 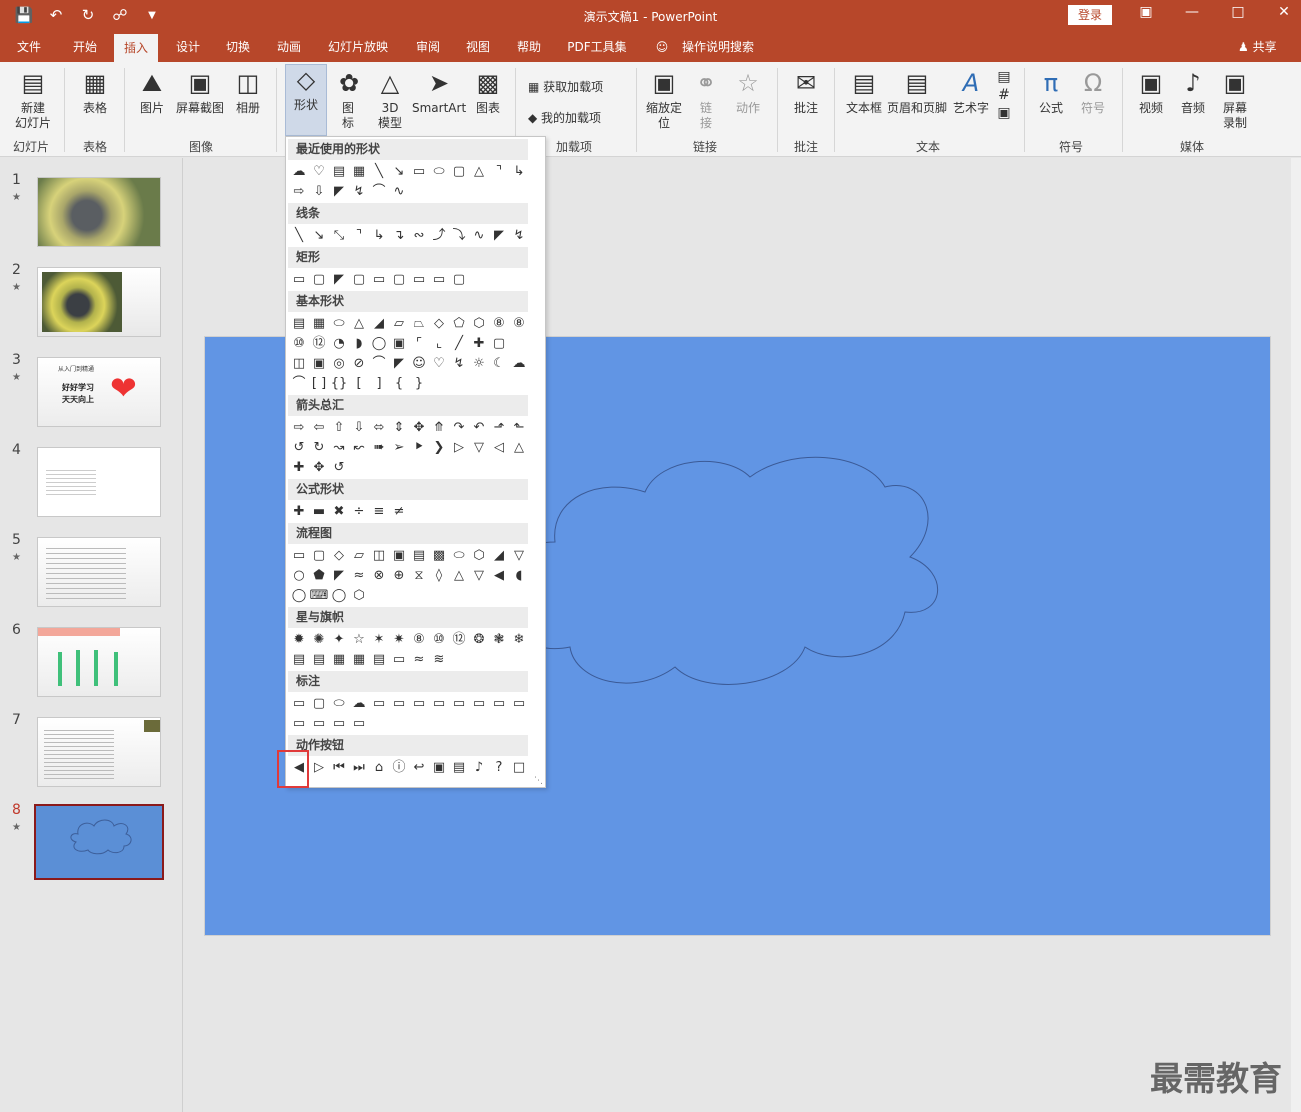 I want to click on 3d-model-button: △ 3D 模型, so click(x=390, y=99).